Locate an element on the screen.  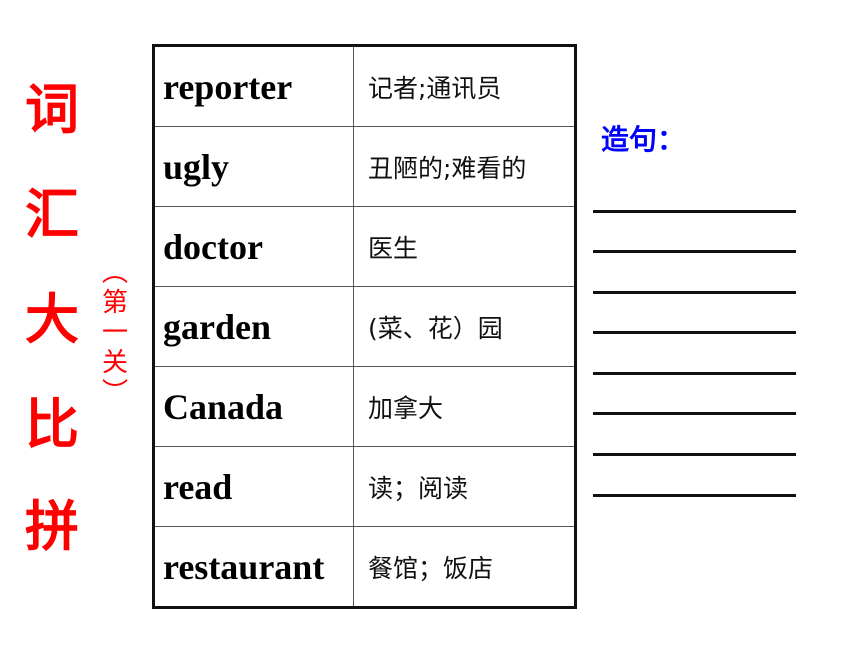
title-char: 比 is located at coordinates (52, 424).